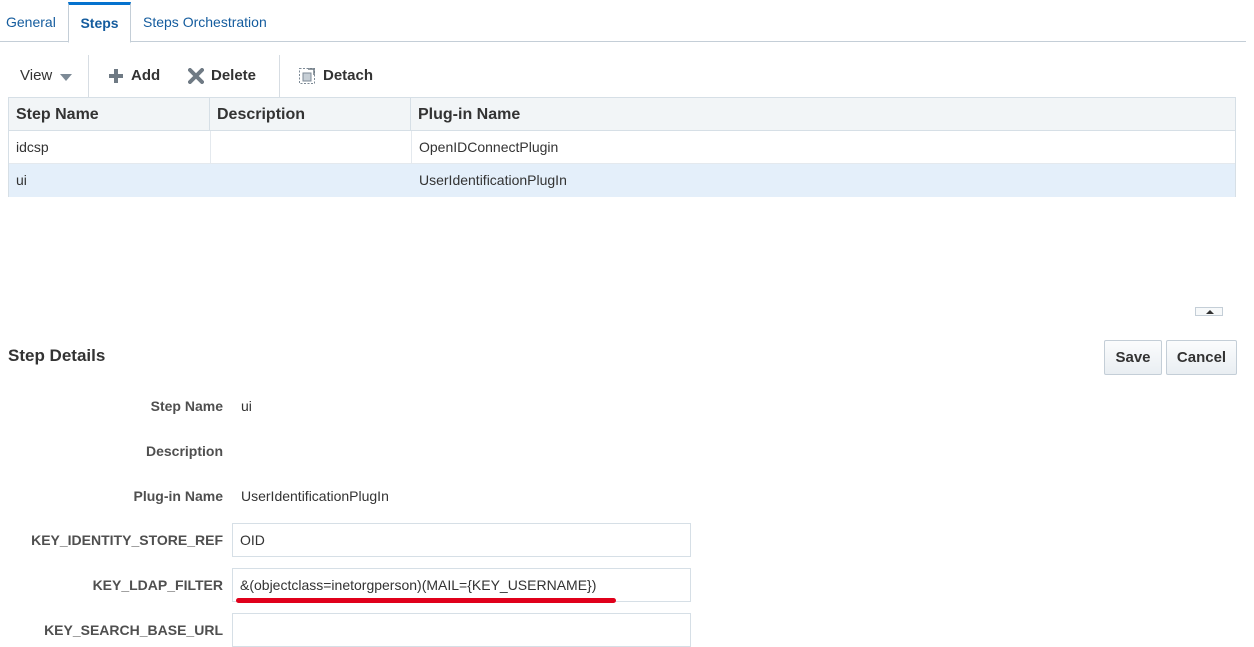 This screenshot has width=1254, height=647. Describe the element at coordinates (213, 22) in the screenshot. I see `tab-steps-orchestration: Steps Orchestration` at that location.